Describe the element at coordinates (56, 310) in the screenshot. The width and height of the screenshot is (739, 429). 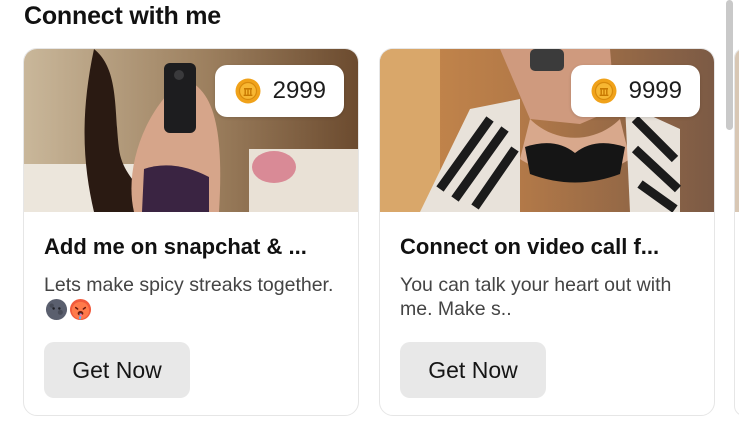
I see `new-moon-face-emoji-icon` at that location.